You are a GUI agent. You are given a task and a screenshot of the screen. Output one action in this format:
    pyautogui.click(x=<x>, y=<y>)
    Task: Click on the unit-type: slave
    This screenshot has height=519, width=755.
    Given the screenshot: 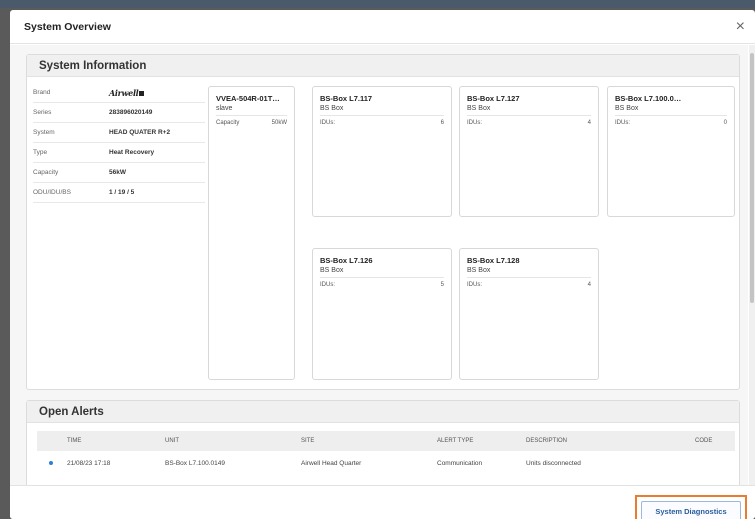 What is the action you would take?
    pyautogui.click(x=224, y=108)
    